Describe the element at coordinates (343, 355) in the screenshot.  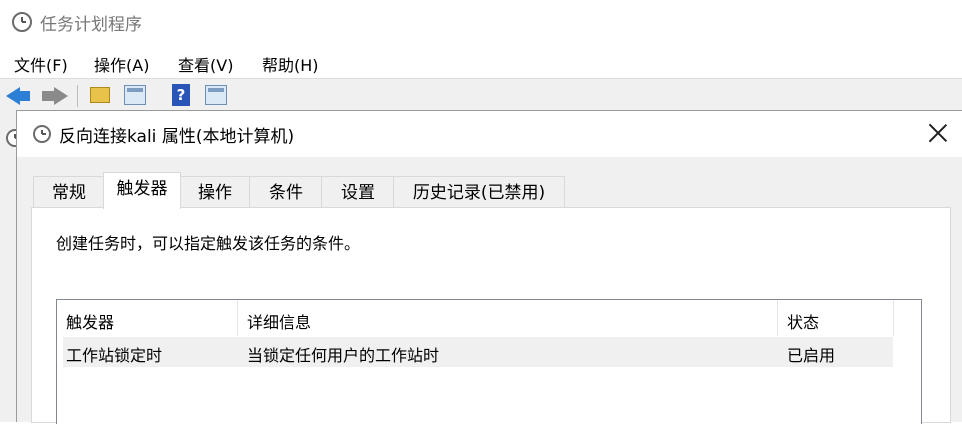
I see `details-cell: 当锁定任何用户的工作站时` at that location.